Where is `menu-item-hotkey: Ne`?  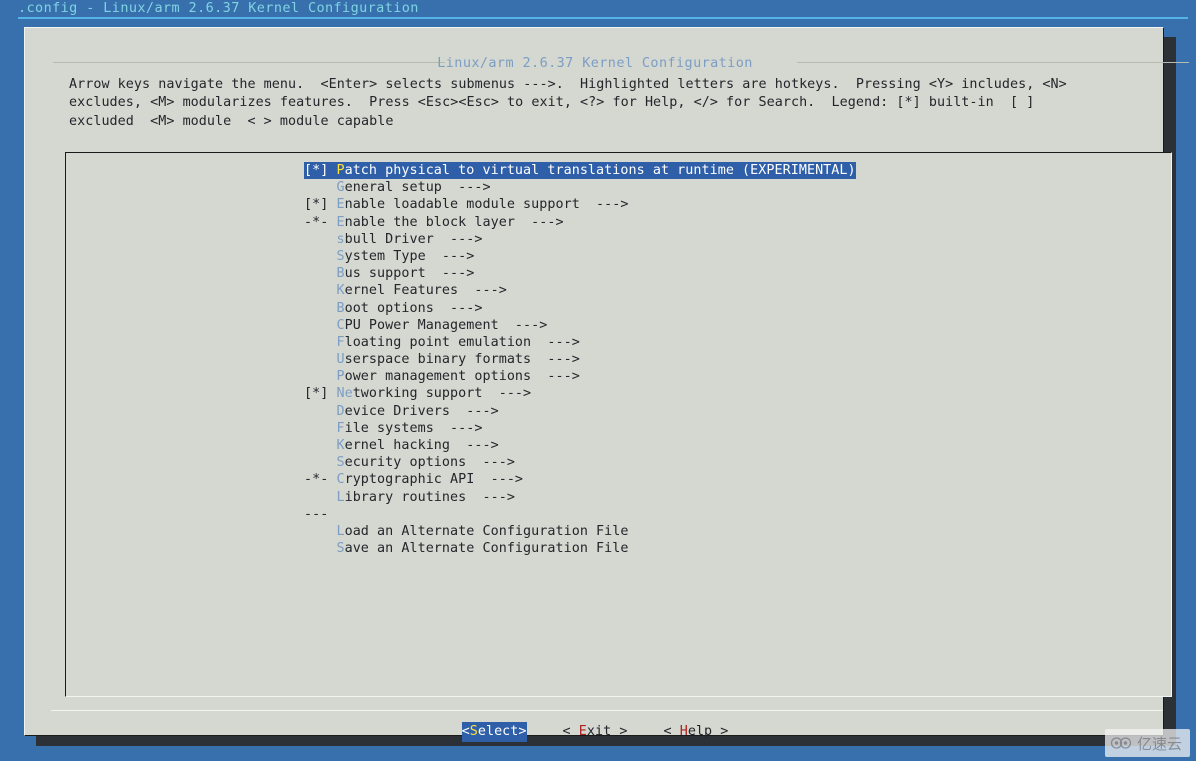 menu-item-hotkey: Ne is located at coordinates (344, 394).